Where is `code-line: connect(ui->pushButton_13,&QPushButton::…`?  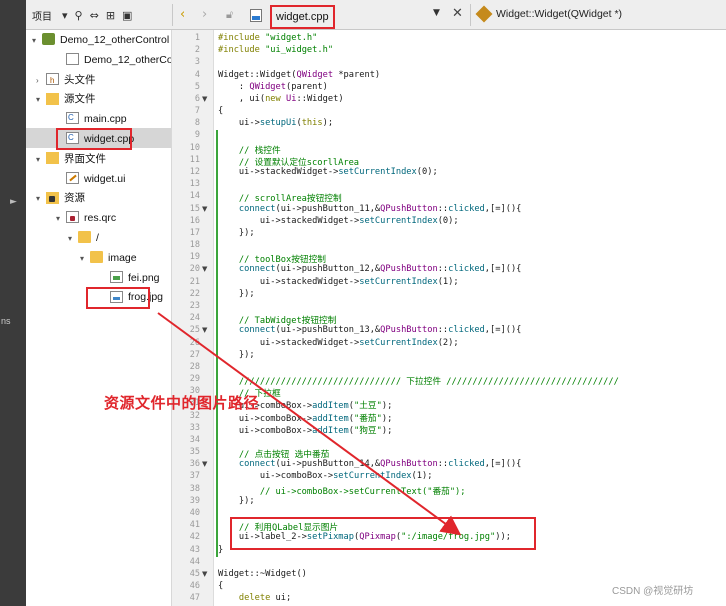 code-line: connect(ui->pushButton_13,&QPushButton::… is located at coordinates (370, 330).